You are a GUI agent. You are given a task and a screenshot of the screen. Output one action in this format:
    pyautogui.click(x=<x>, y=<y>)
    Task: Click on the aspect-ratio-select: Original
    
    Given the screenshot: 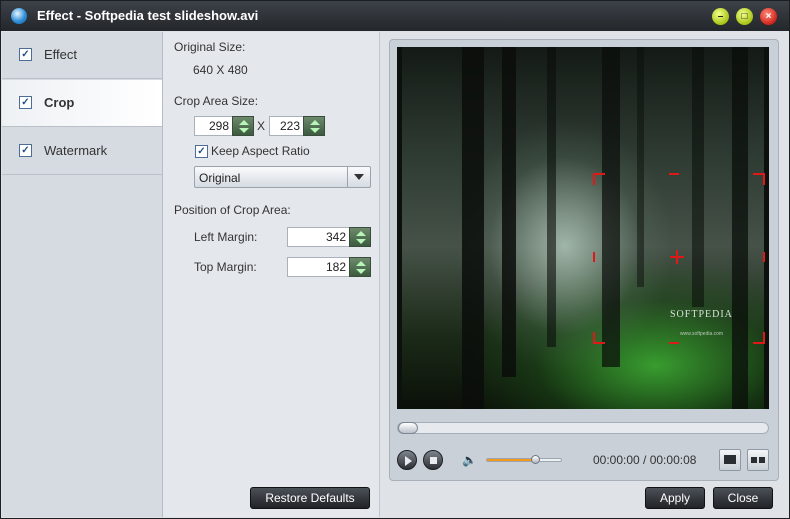 What is the action you would take?
    pyautogui.click(x=282, y=177)
    